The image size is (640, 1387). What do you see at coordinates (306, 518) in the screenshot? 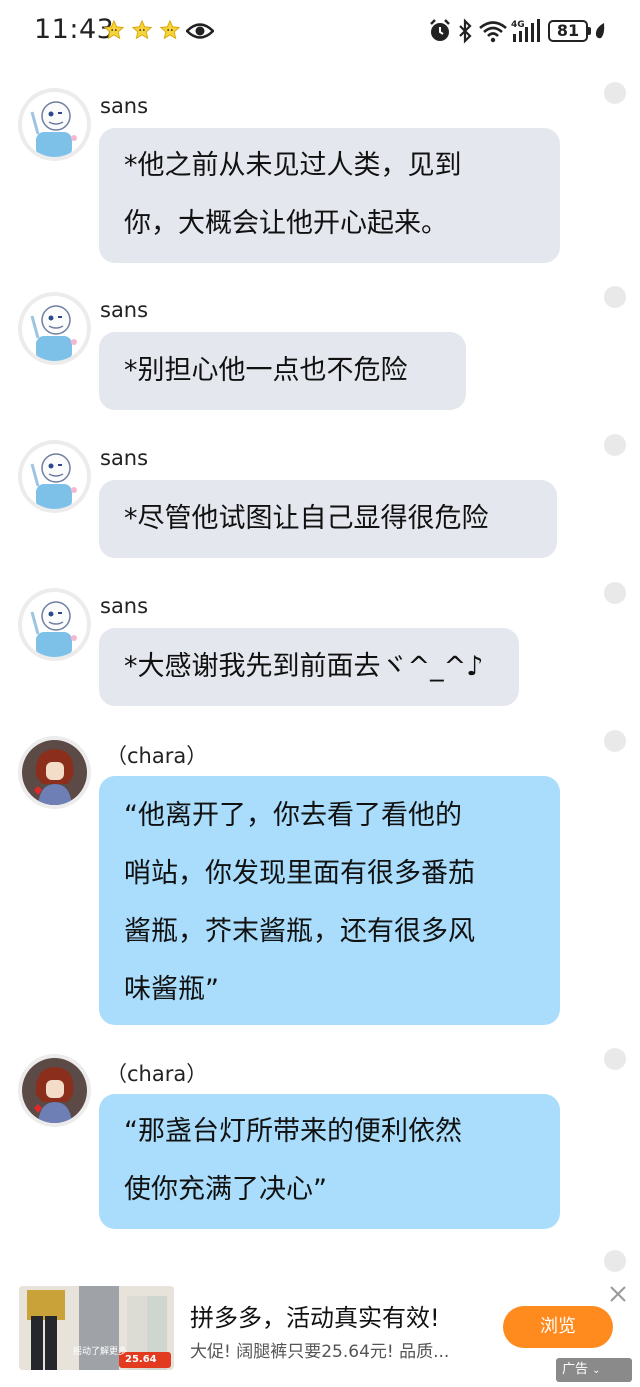
I see `message-line: *尽管他试图让自己显得很危险` at bounding box center [306, 518].